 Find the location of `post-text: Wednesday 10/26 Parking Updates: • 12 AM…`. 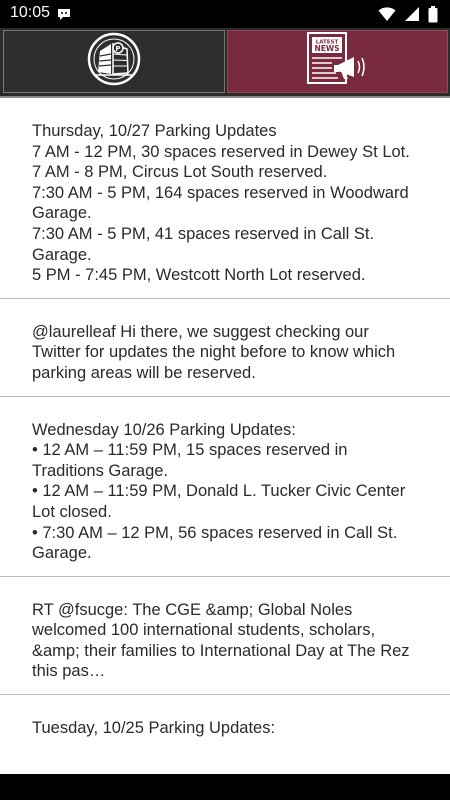

post-text: Wednesday 10/26 Parking Updates: • 12 AM… is located at coordinates (219, 491).